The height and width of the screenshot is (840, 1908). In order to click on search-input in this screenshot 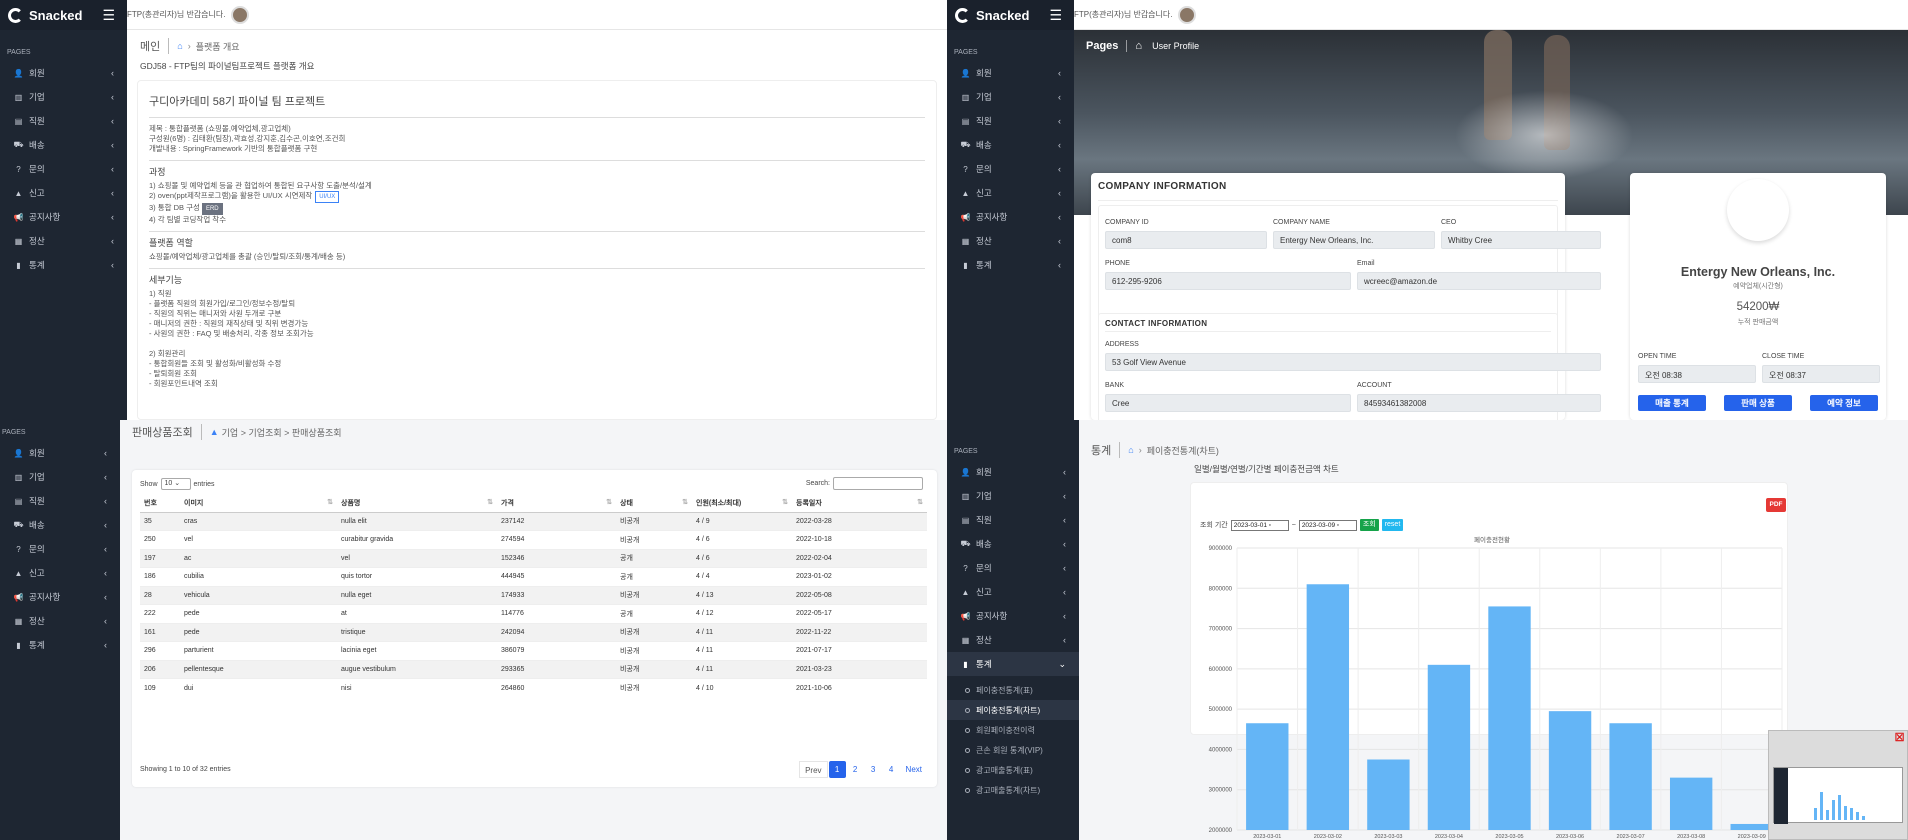, I will do `click(878, 483)`.